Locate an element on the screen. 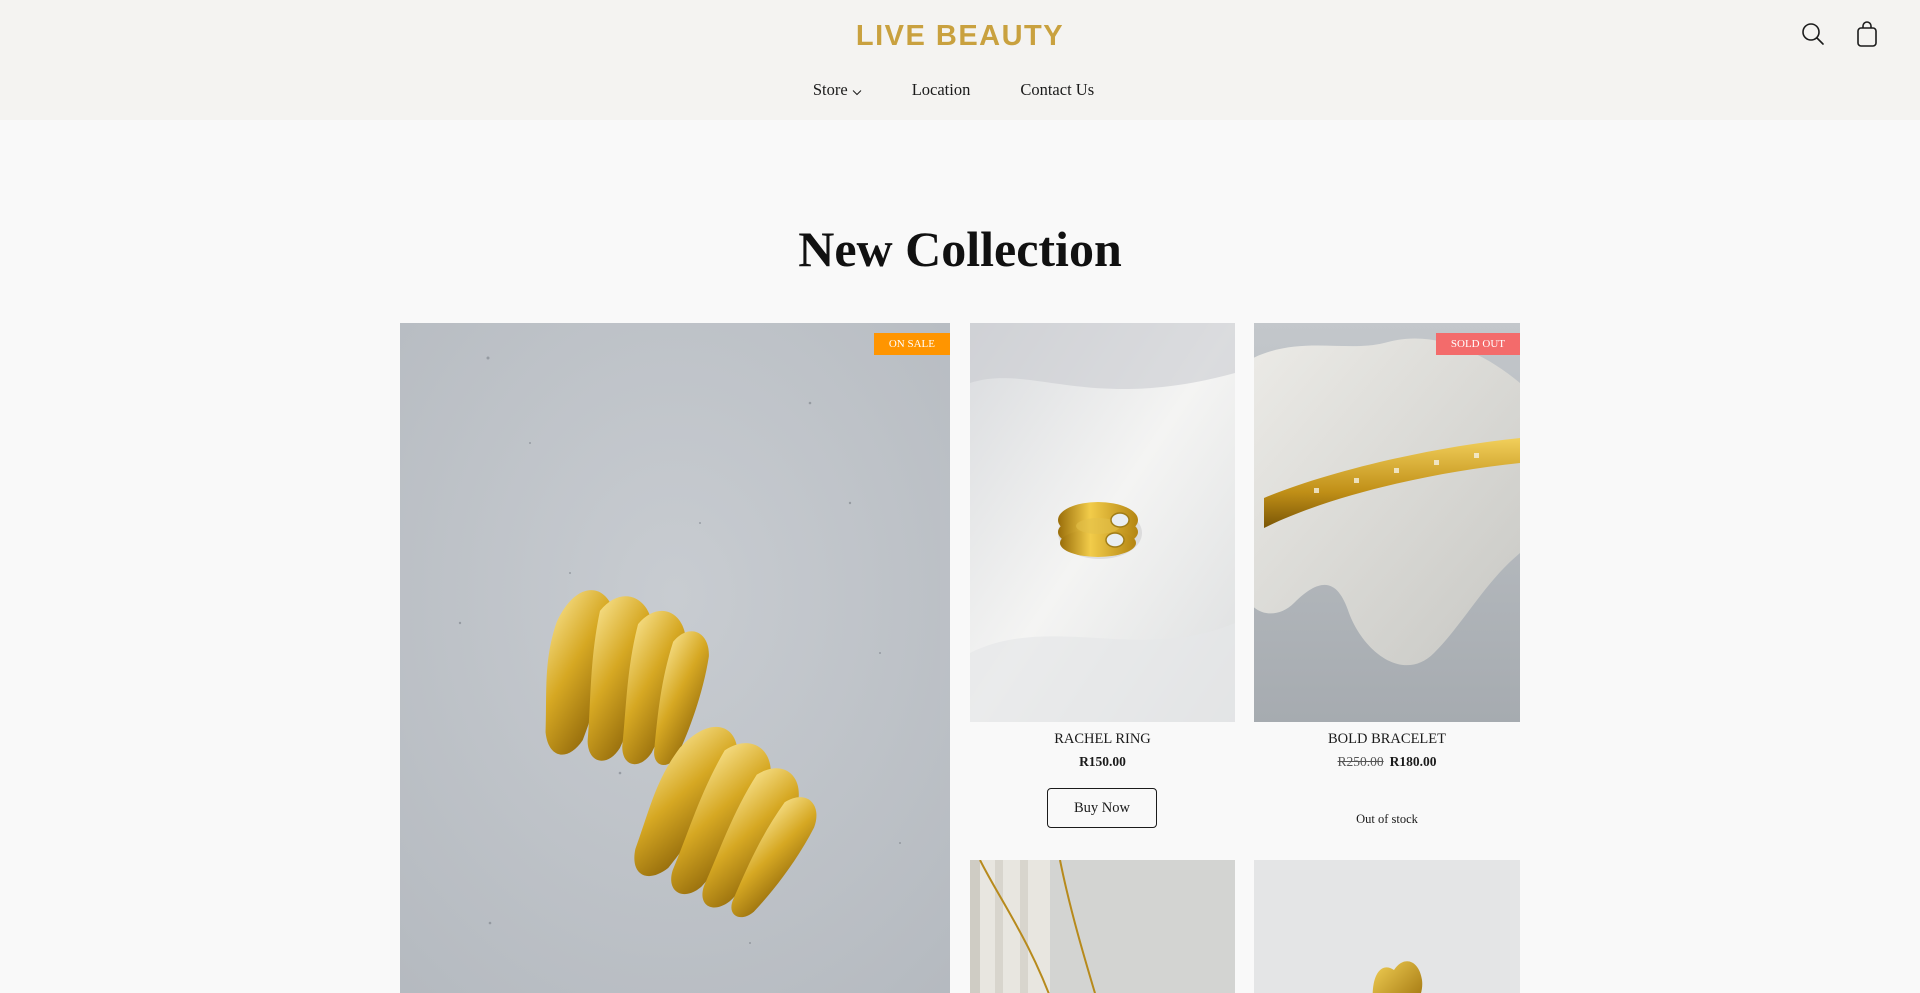  site-header: LIVE BEAUTY Store Location Contact Us is located at coordinates (960, 60).